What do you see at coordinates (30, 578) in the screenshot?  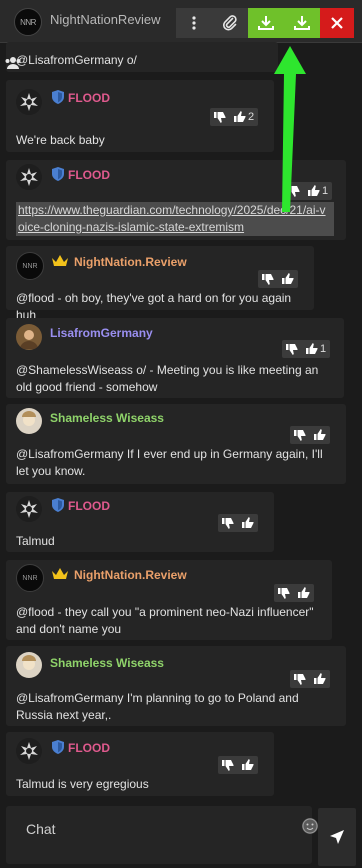 I see `avatar: NNR` at bounding box center [30, 578].